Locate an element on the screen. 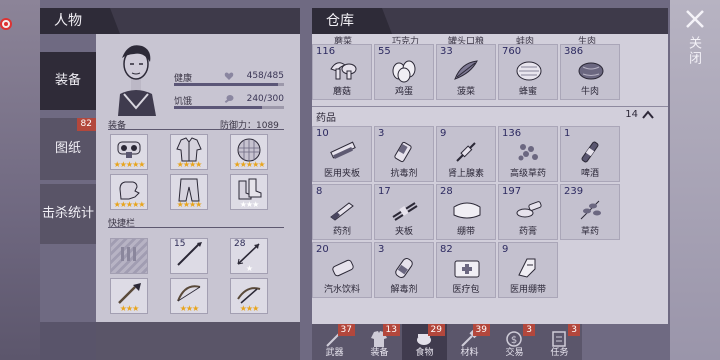 The width and height of the screenshot is (720, 360). item-name: 医用绷带 is located at coordinates (527, 290).